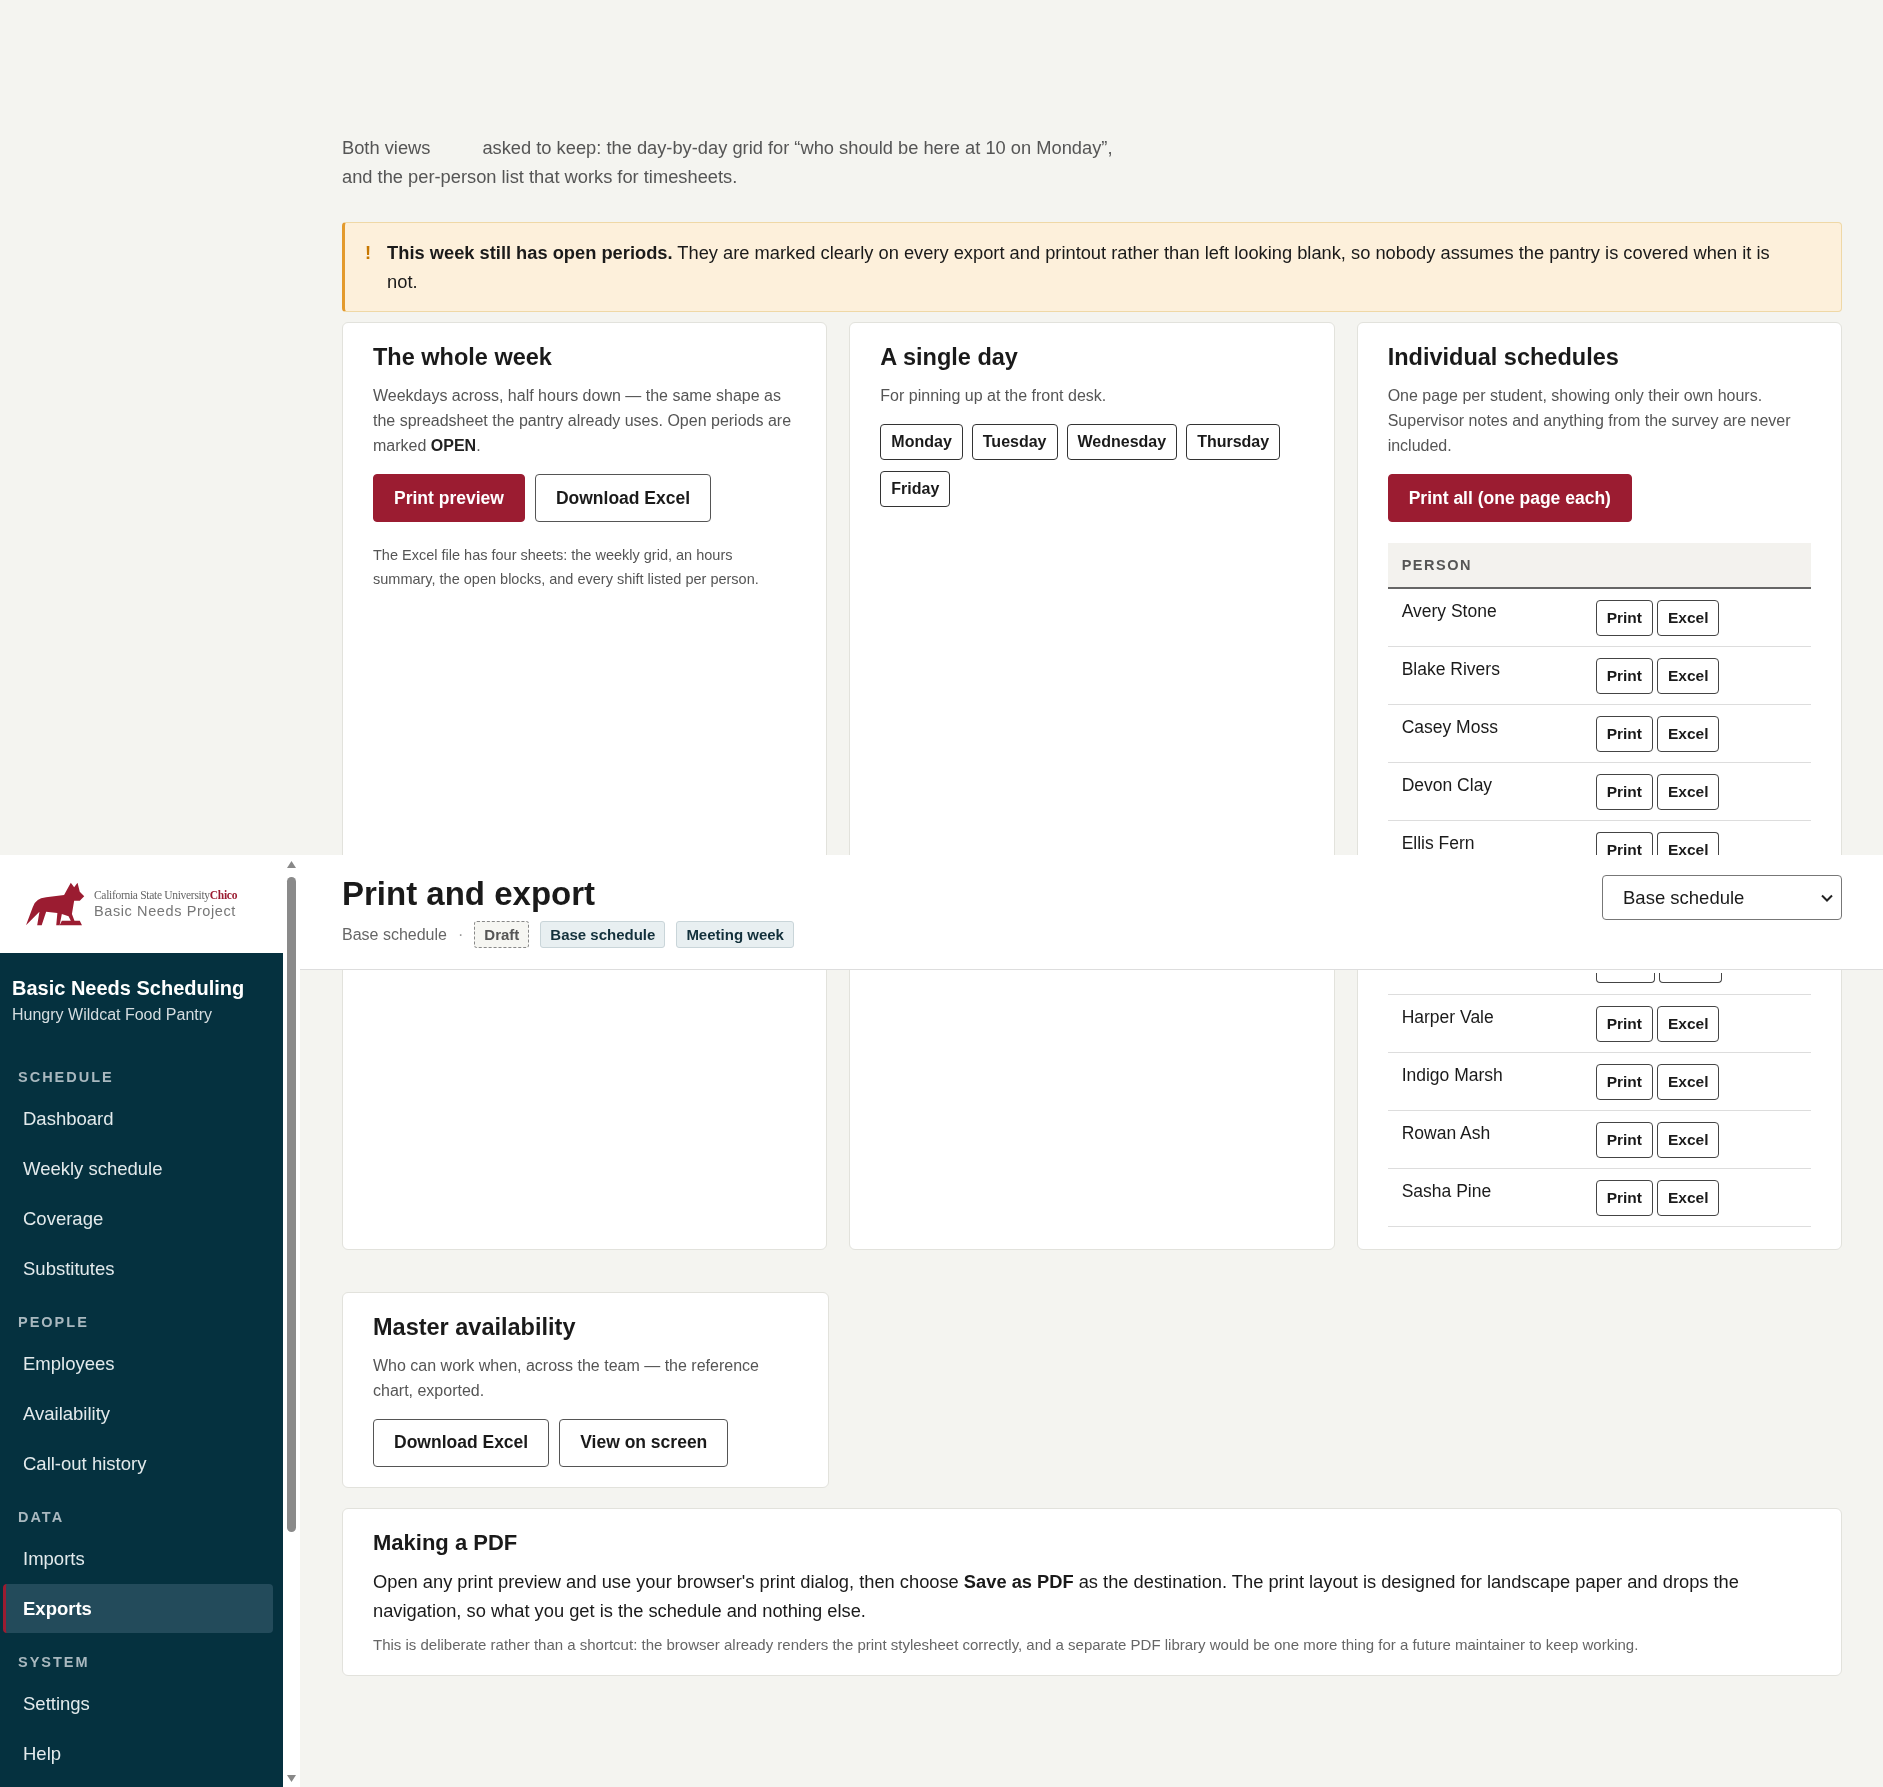 The width and height of the screenshot is (1883, 1787). I want to click on card-title: Individual schedules, so click(1503, 357).